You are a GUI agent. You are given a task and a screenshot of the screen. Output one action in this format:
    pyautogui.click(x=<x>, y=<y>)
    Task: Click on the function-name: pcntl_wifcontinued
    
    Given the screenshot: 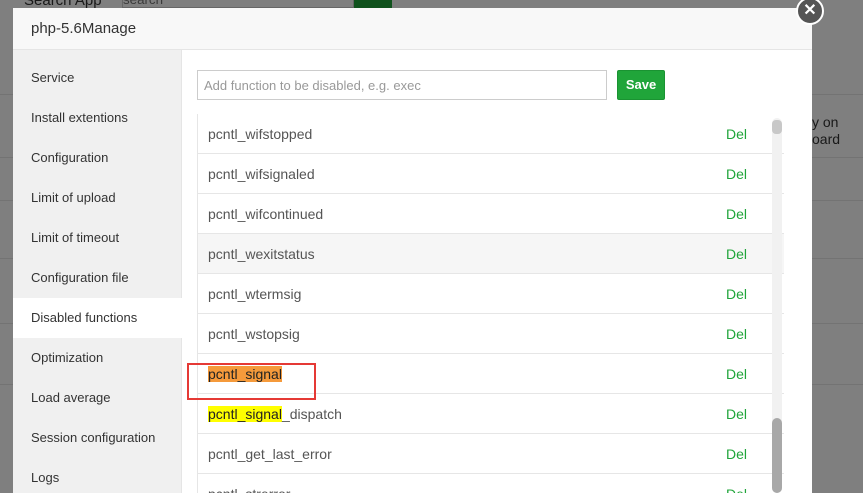 What is the action you would take?
    pyautogui.click(x=266, y=214)
    